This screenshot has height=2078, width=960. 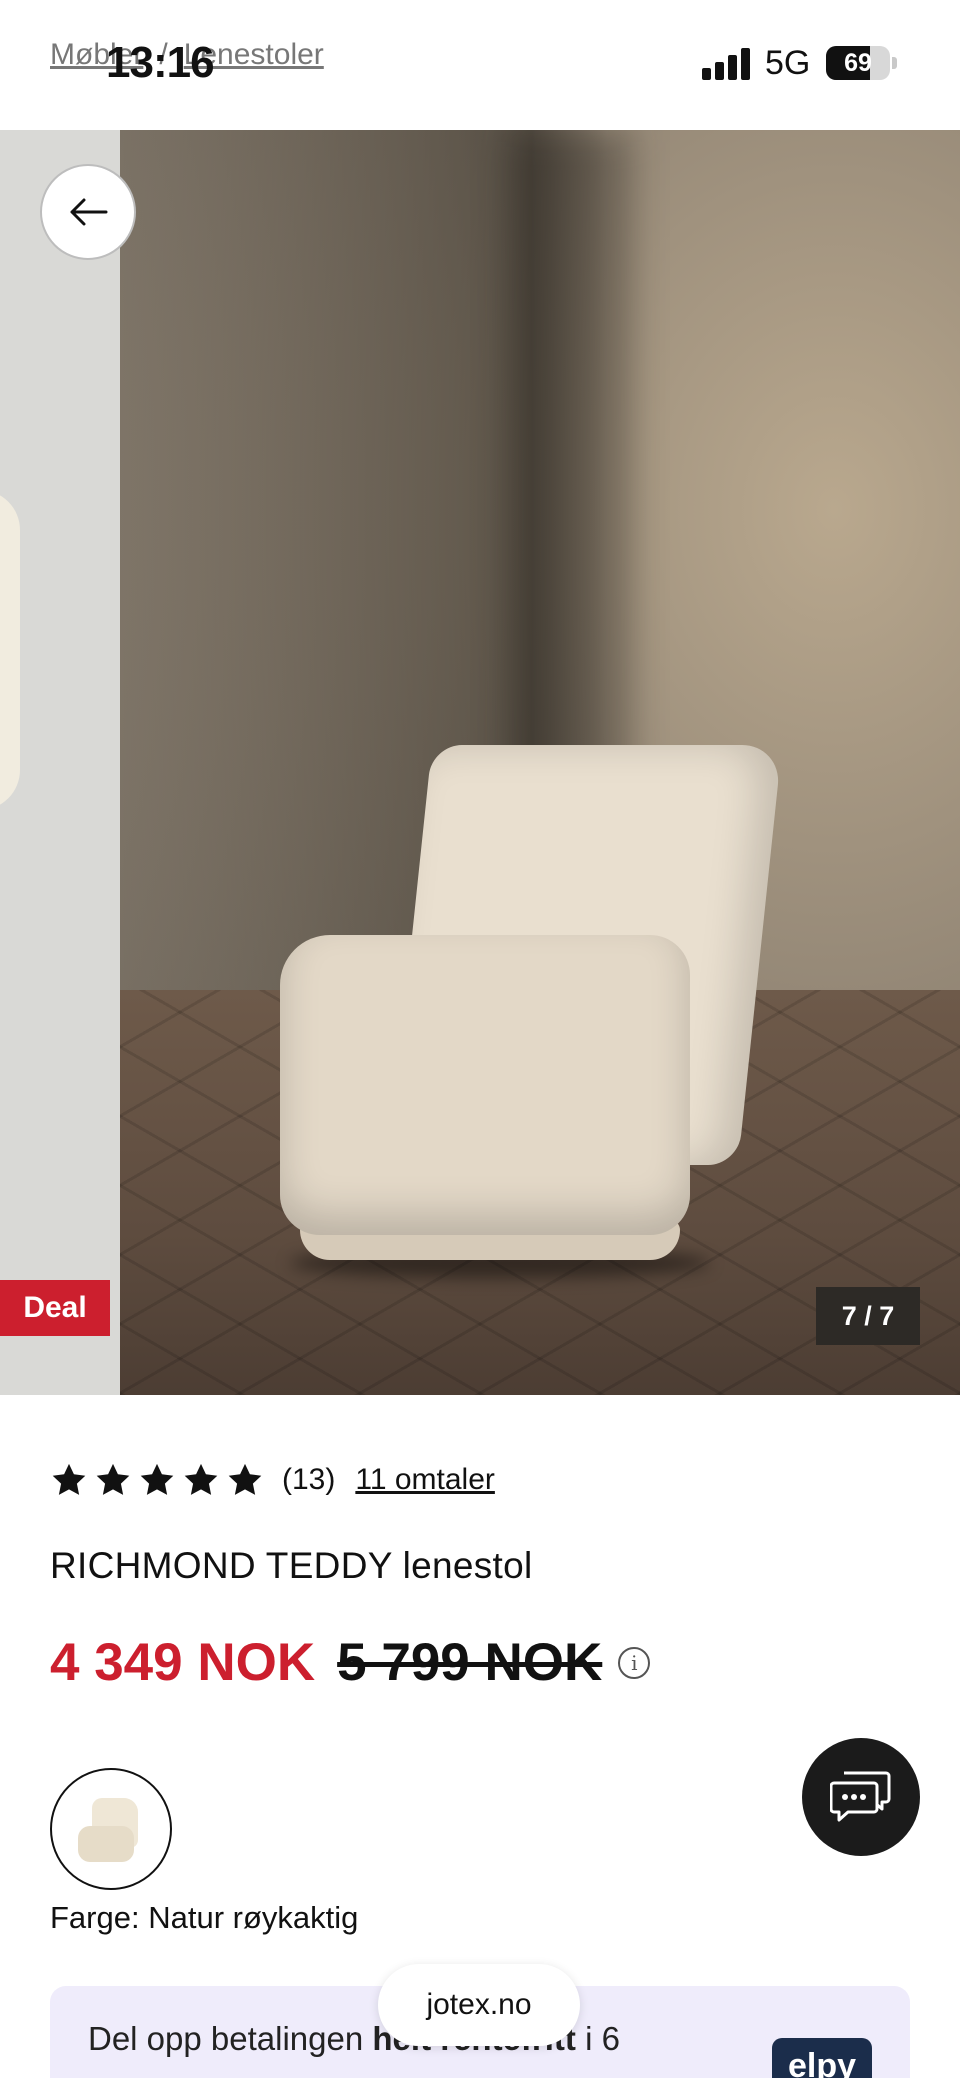 What do you see at coordinates (272, 1480) in the screenshot?
I see `rating-row: (13) 11 omtaler` at bounding box center [272, 1480].